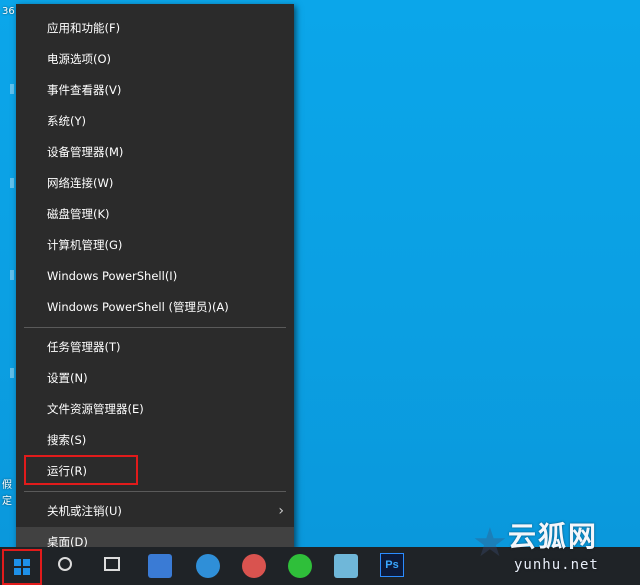 The height and width of the screenshot is (585, 640). What do you see at coordinates (556, 565) in the screenshot?
I see `watermark-url: yunhu.net` at bounding box center [556, 565].